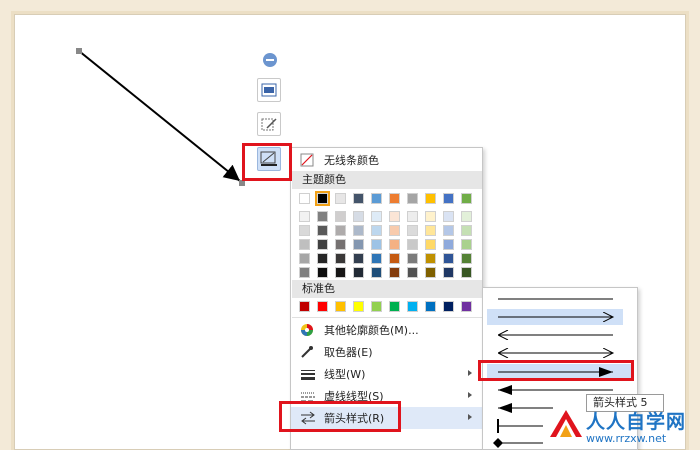 The image size is (700, 450). I want to click on menu-item-eyedropper: 取色器(E), so click(386, 352).